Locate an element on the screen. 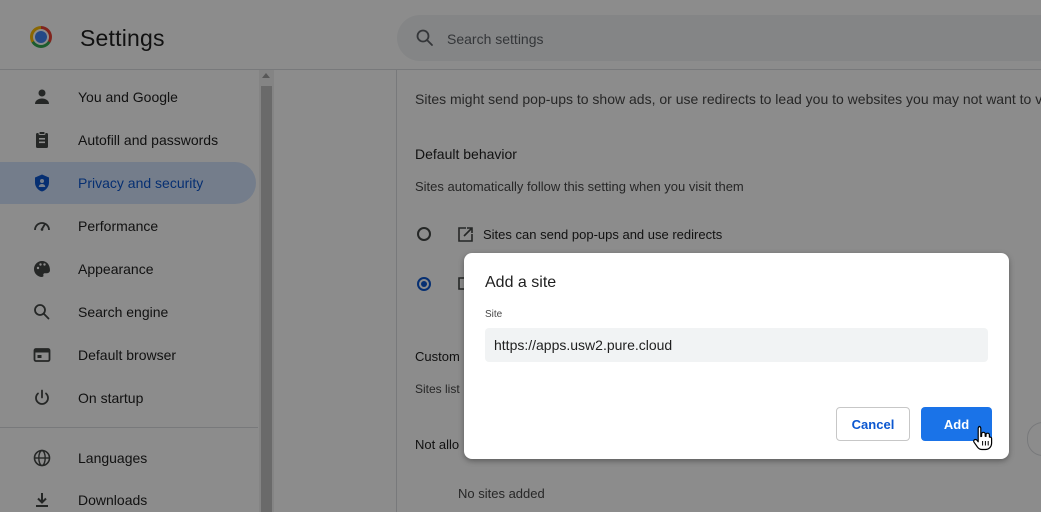  cancel-button: Cancel is located at coordinates (873, 424).